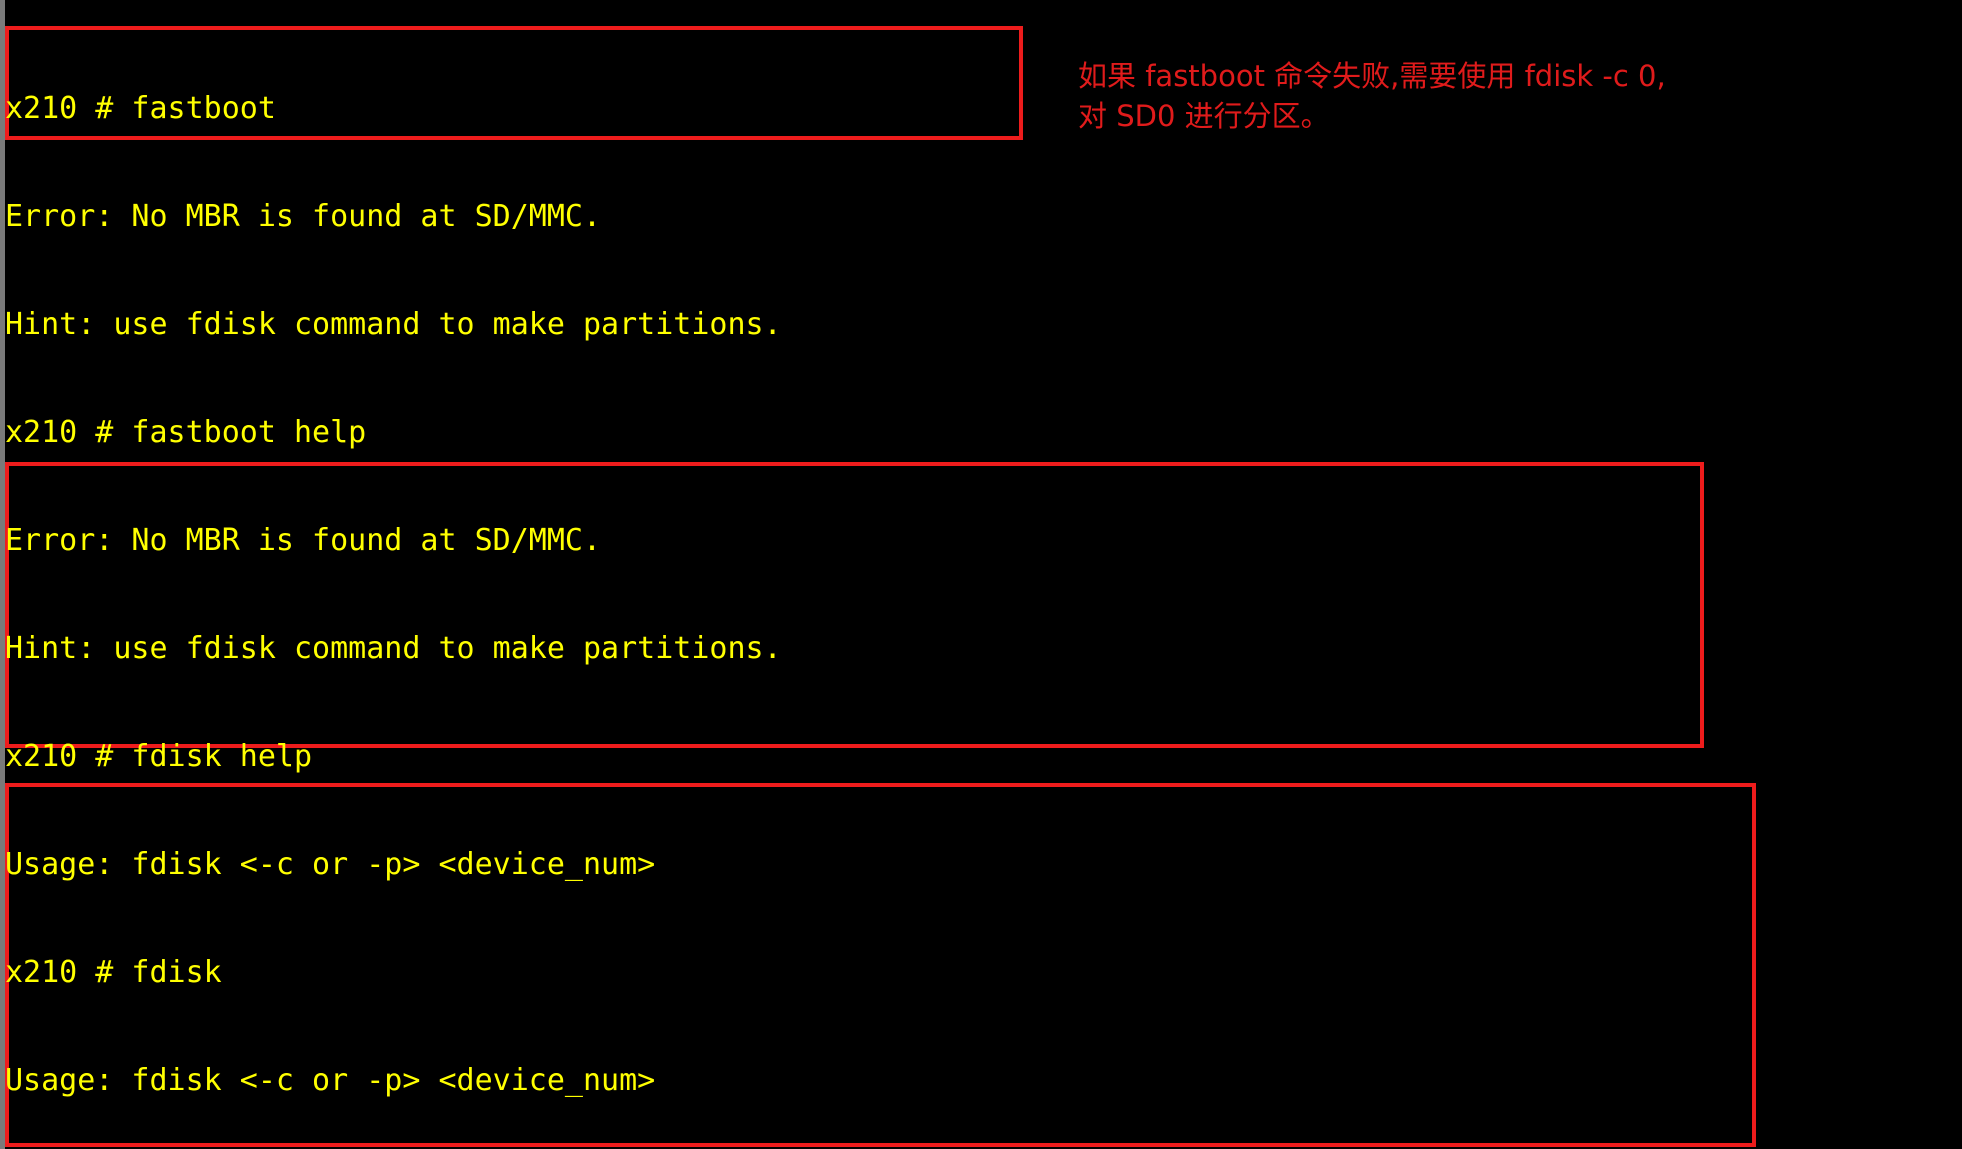  What do you see at coordinates (140, 108) in the screenshot?
I see `console-line: x210 # fastboot` at bounding box center [140, 108].